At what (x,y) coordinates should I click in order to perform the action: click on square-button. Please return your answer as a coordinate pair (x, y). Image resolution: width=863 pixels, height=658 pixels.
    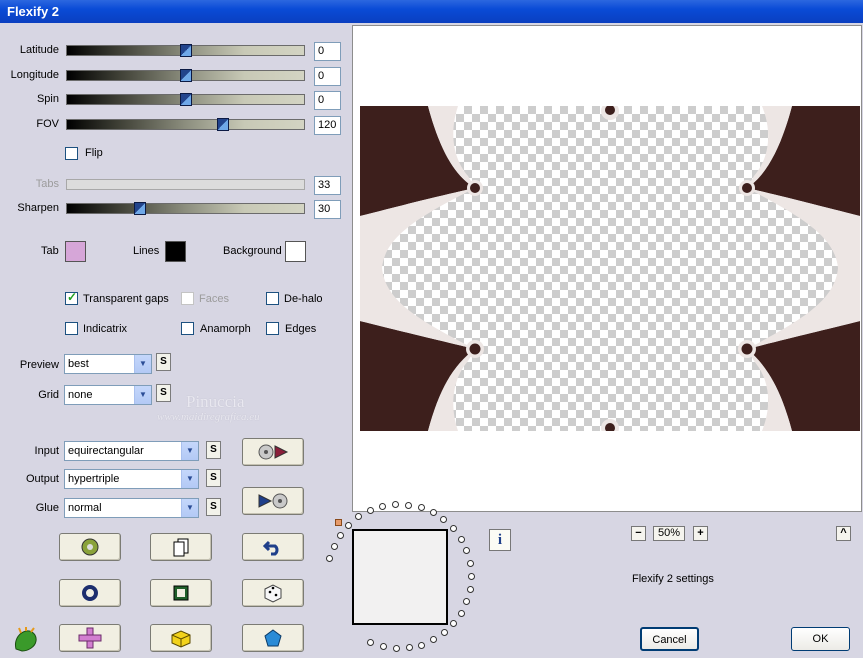
    Looking at the image, I should click on (181, 593).